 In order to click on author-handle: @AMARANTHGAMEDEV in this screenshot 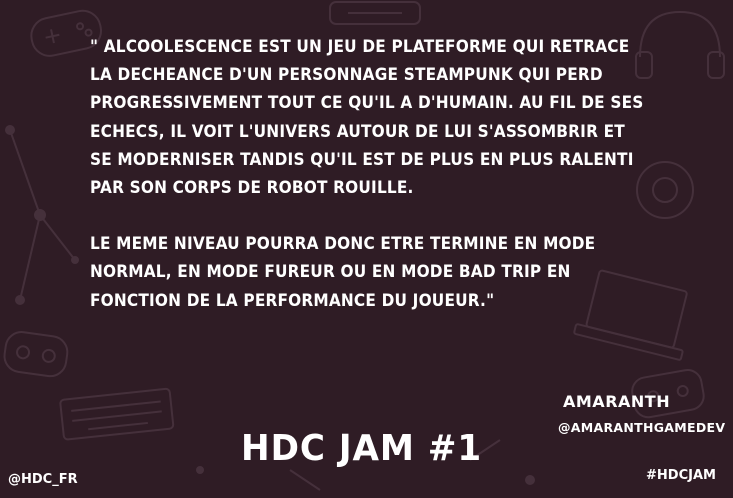, I will do `click(642, 427)`.